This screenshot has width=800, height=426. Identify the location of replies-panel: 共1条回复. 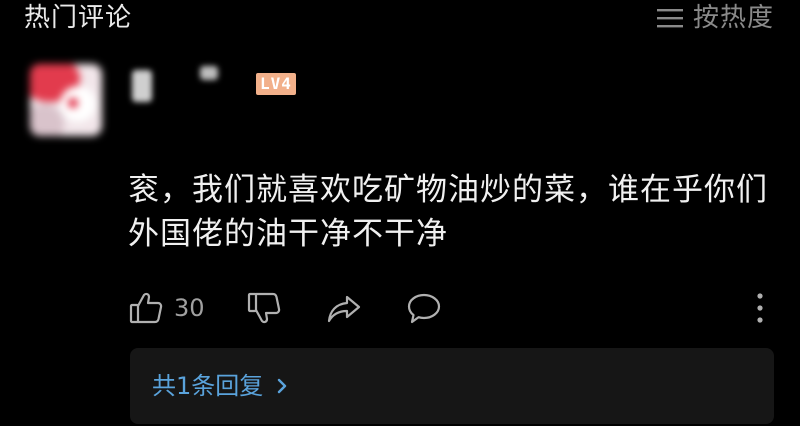
(452, 386).